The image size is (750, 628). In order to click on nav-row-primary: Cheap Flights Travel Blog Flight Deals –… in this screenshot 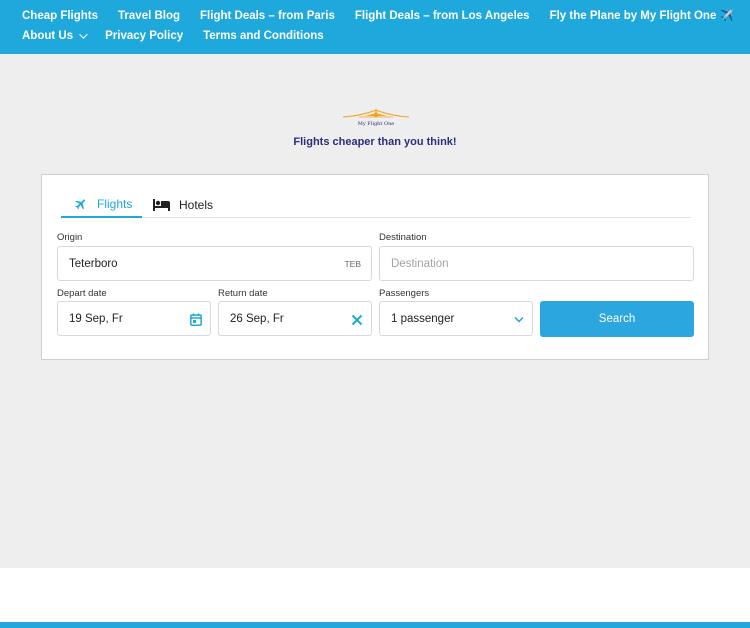, I will do `click(386, 16)`.